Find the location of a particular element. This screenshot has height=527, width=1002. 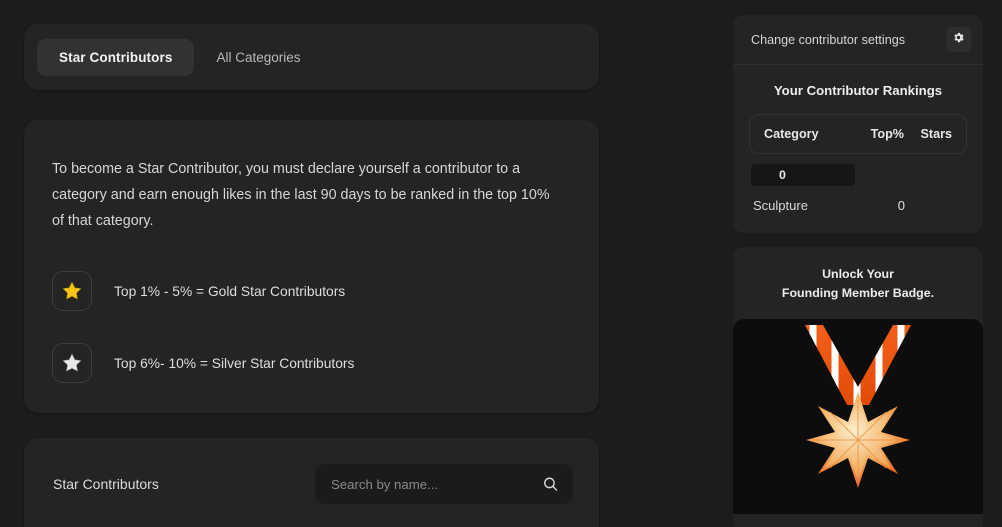

tab-star-contributors-label: Star Contributors is located at coordinates (116, 57).